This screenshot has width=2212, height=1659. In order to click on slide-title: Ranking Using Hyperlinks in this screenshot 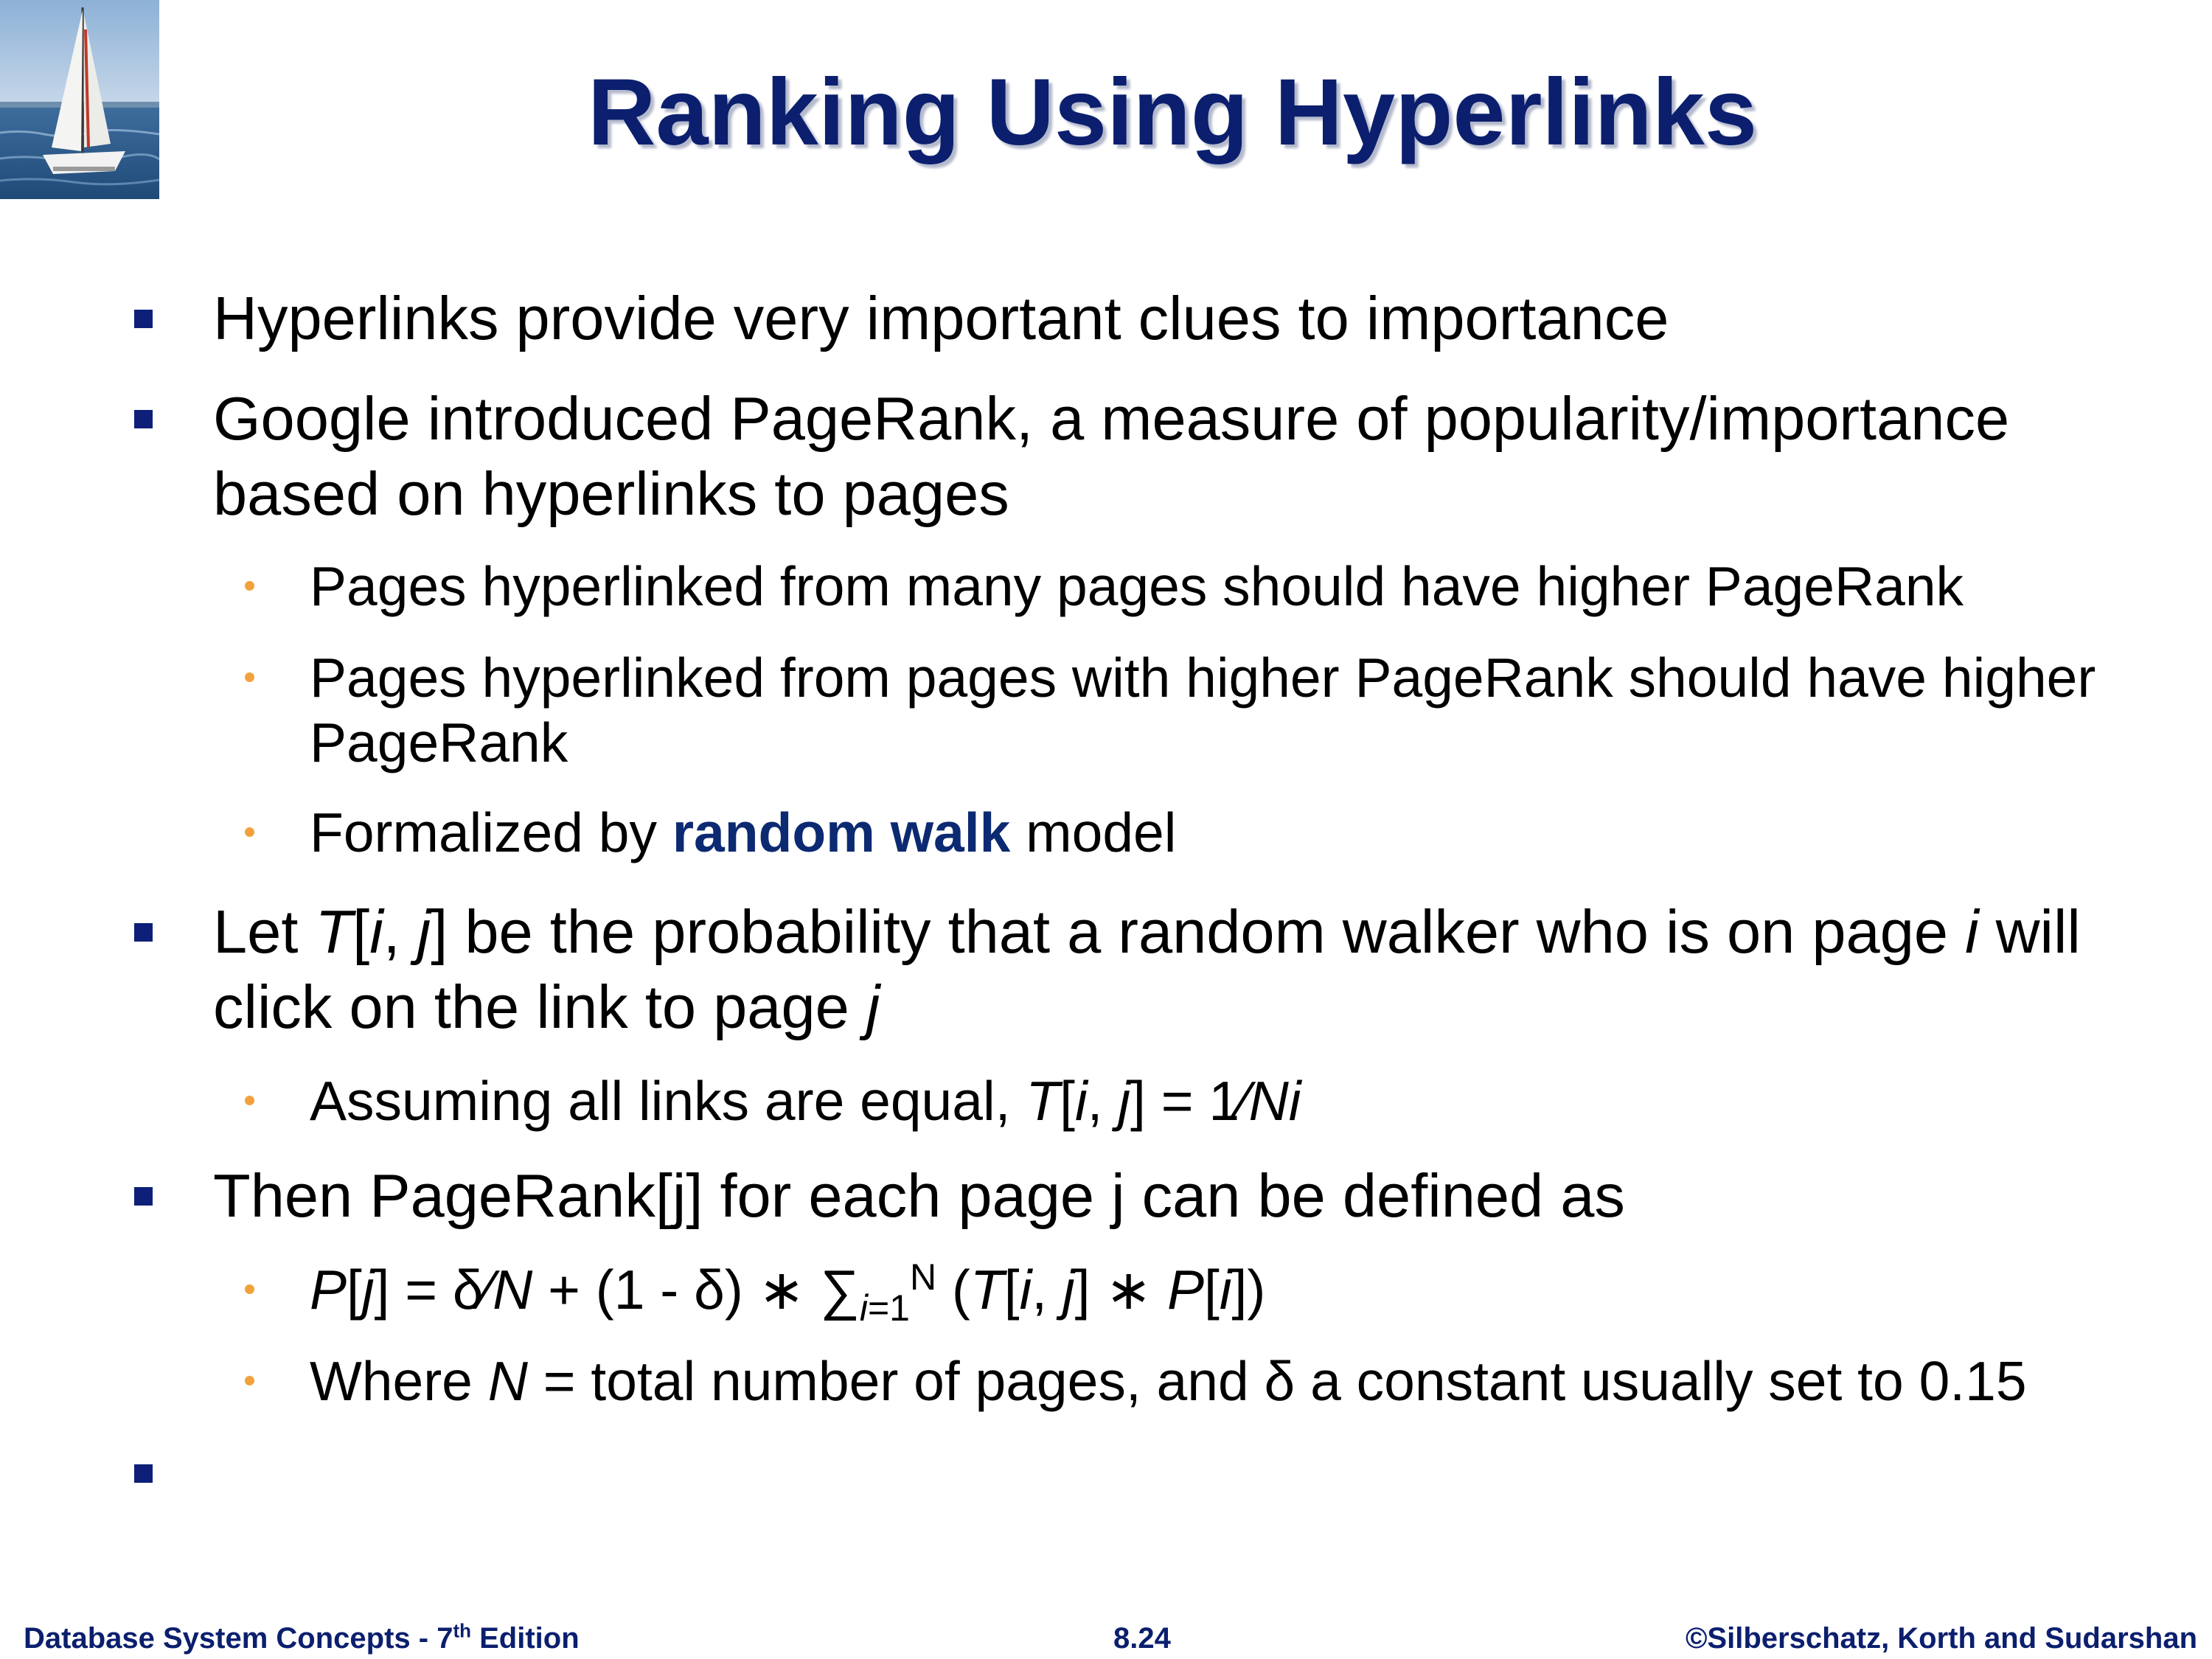, I will do `click(1172, 112)`.